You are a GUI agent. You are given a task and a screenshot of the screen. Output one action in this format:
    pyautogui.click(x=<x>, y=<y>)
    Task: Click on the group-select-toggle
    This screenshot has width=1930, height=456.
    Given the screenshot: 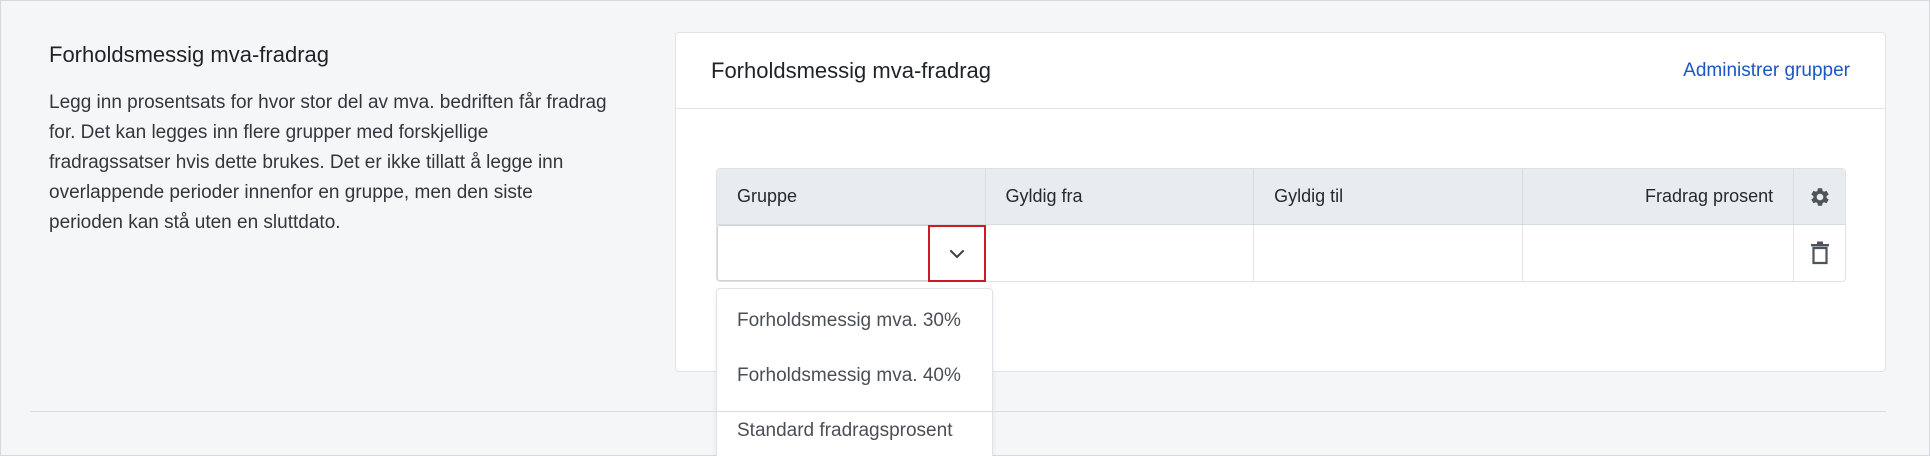 What is the action you would take?
    pyautogui.click(x=957, y=253)
    